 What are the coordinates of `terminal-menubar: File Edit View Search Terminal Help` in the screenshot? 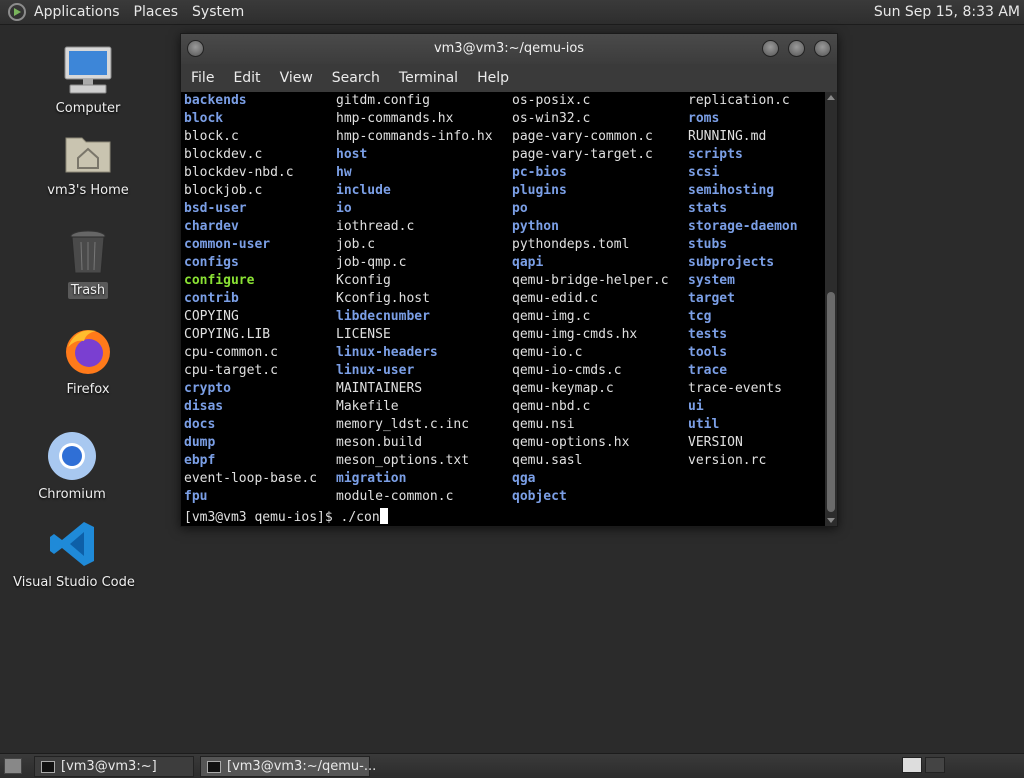 It's located at (509, 78).